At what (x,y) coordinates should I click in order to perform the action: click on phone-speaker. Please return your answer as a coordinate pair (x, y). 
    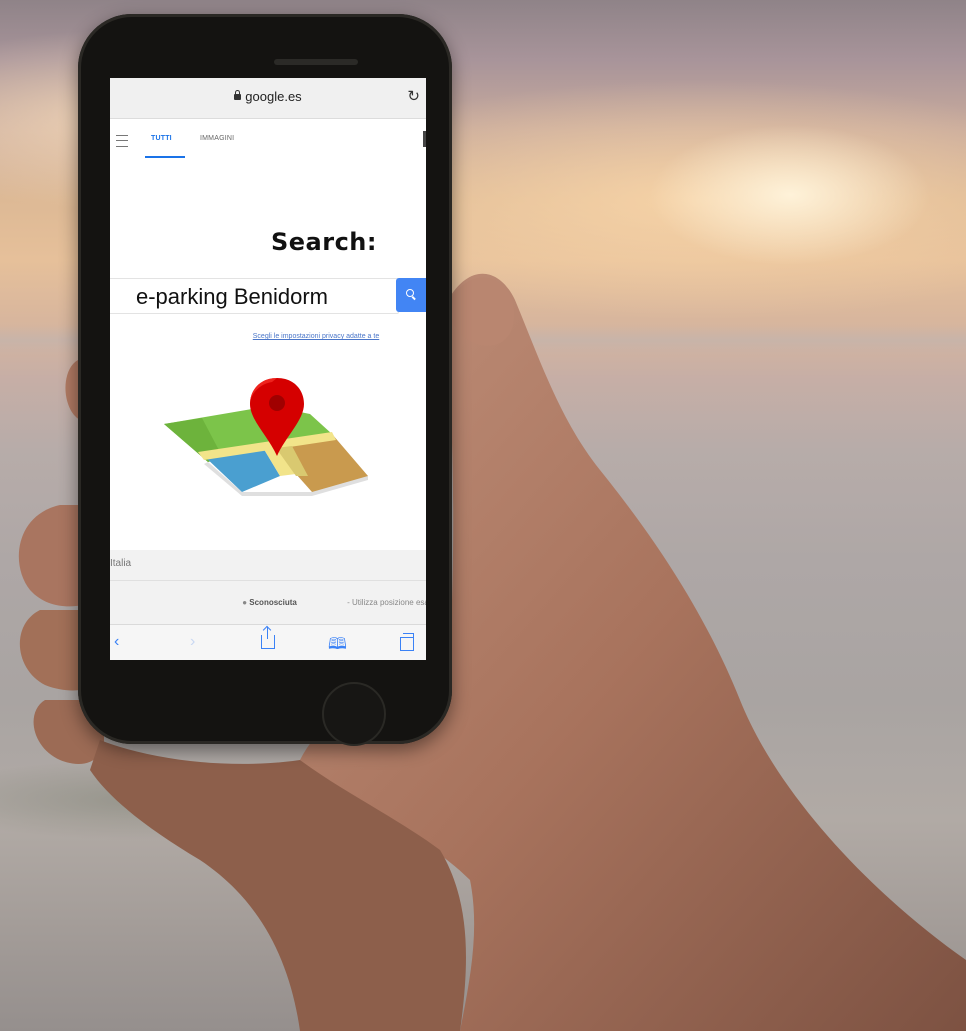
    Looking at the image, I should click on (316, 62).